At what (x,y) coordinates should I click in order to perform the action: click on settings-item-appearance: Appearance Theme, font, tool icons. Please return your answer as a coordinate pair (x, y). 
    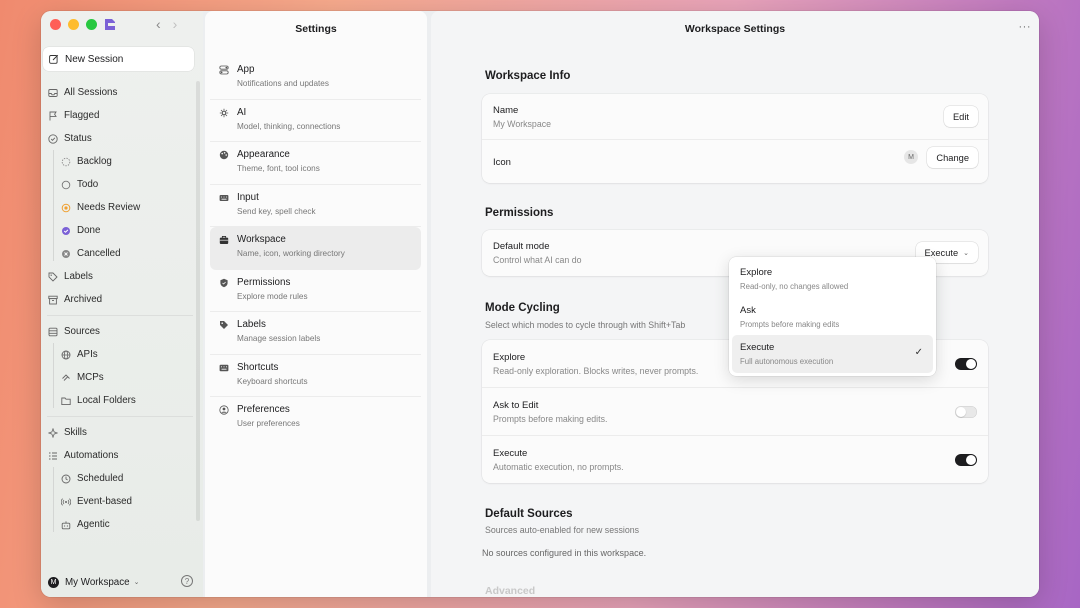
    Looking at the image, I should click on (315, 163).